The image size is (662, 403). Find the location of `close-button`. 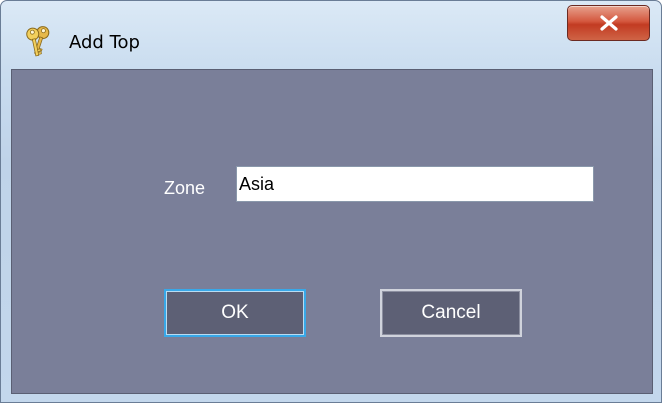

close-button is located at coordinates (608, 23).